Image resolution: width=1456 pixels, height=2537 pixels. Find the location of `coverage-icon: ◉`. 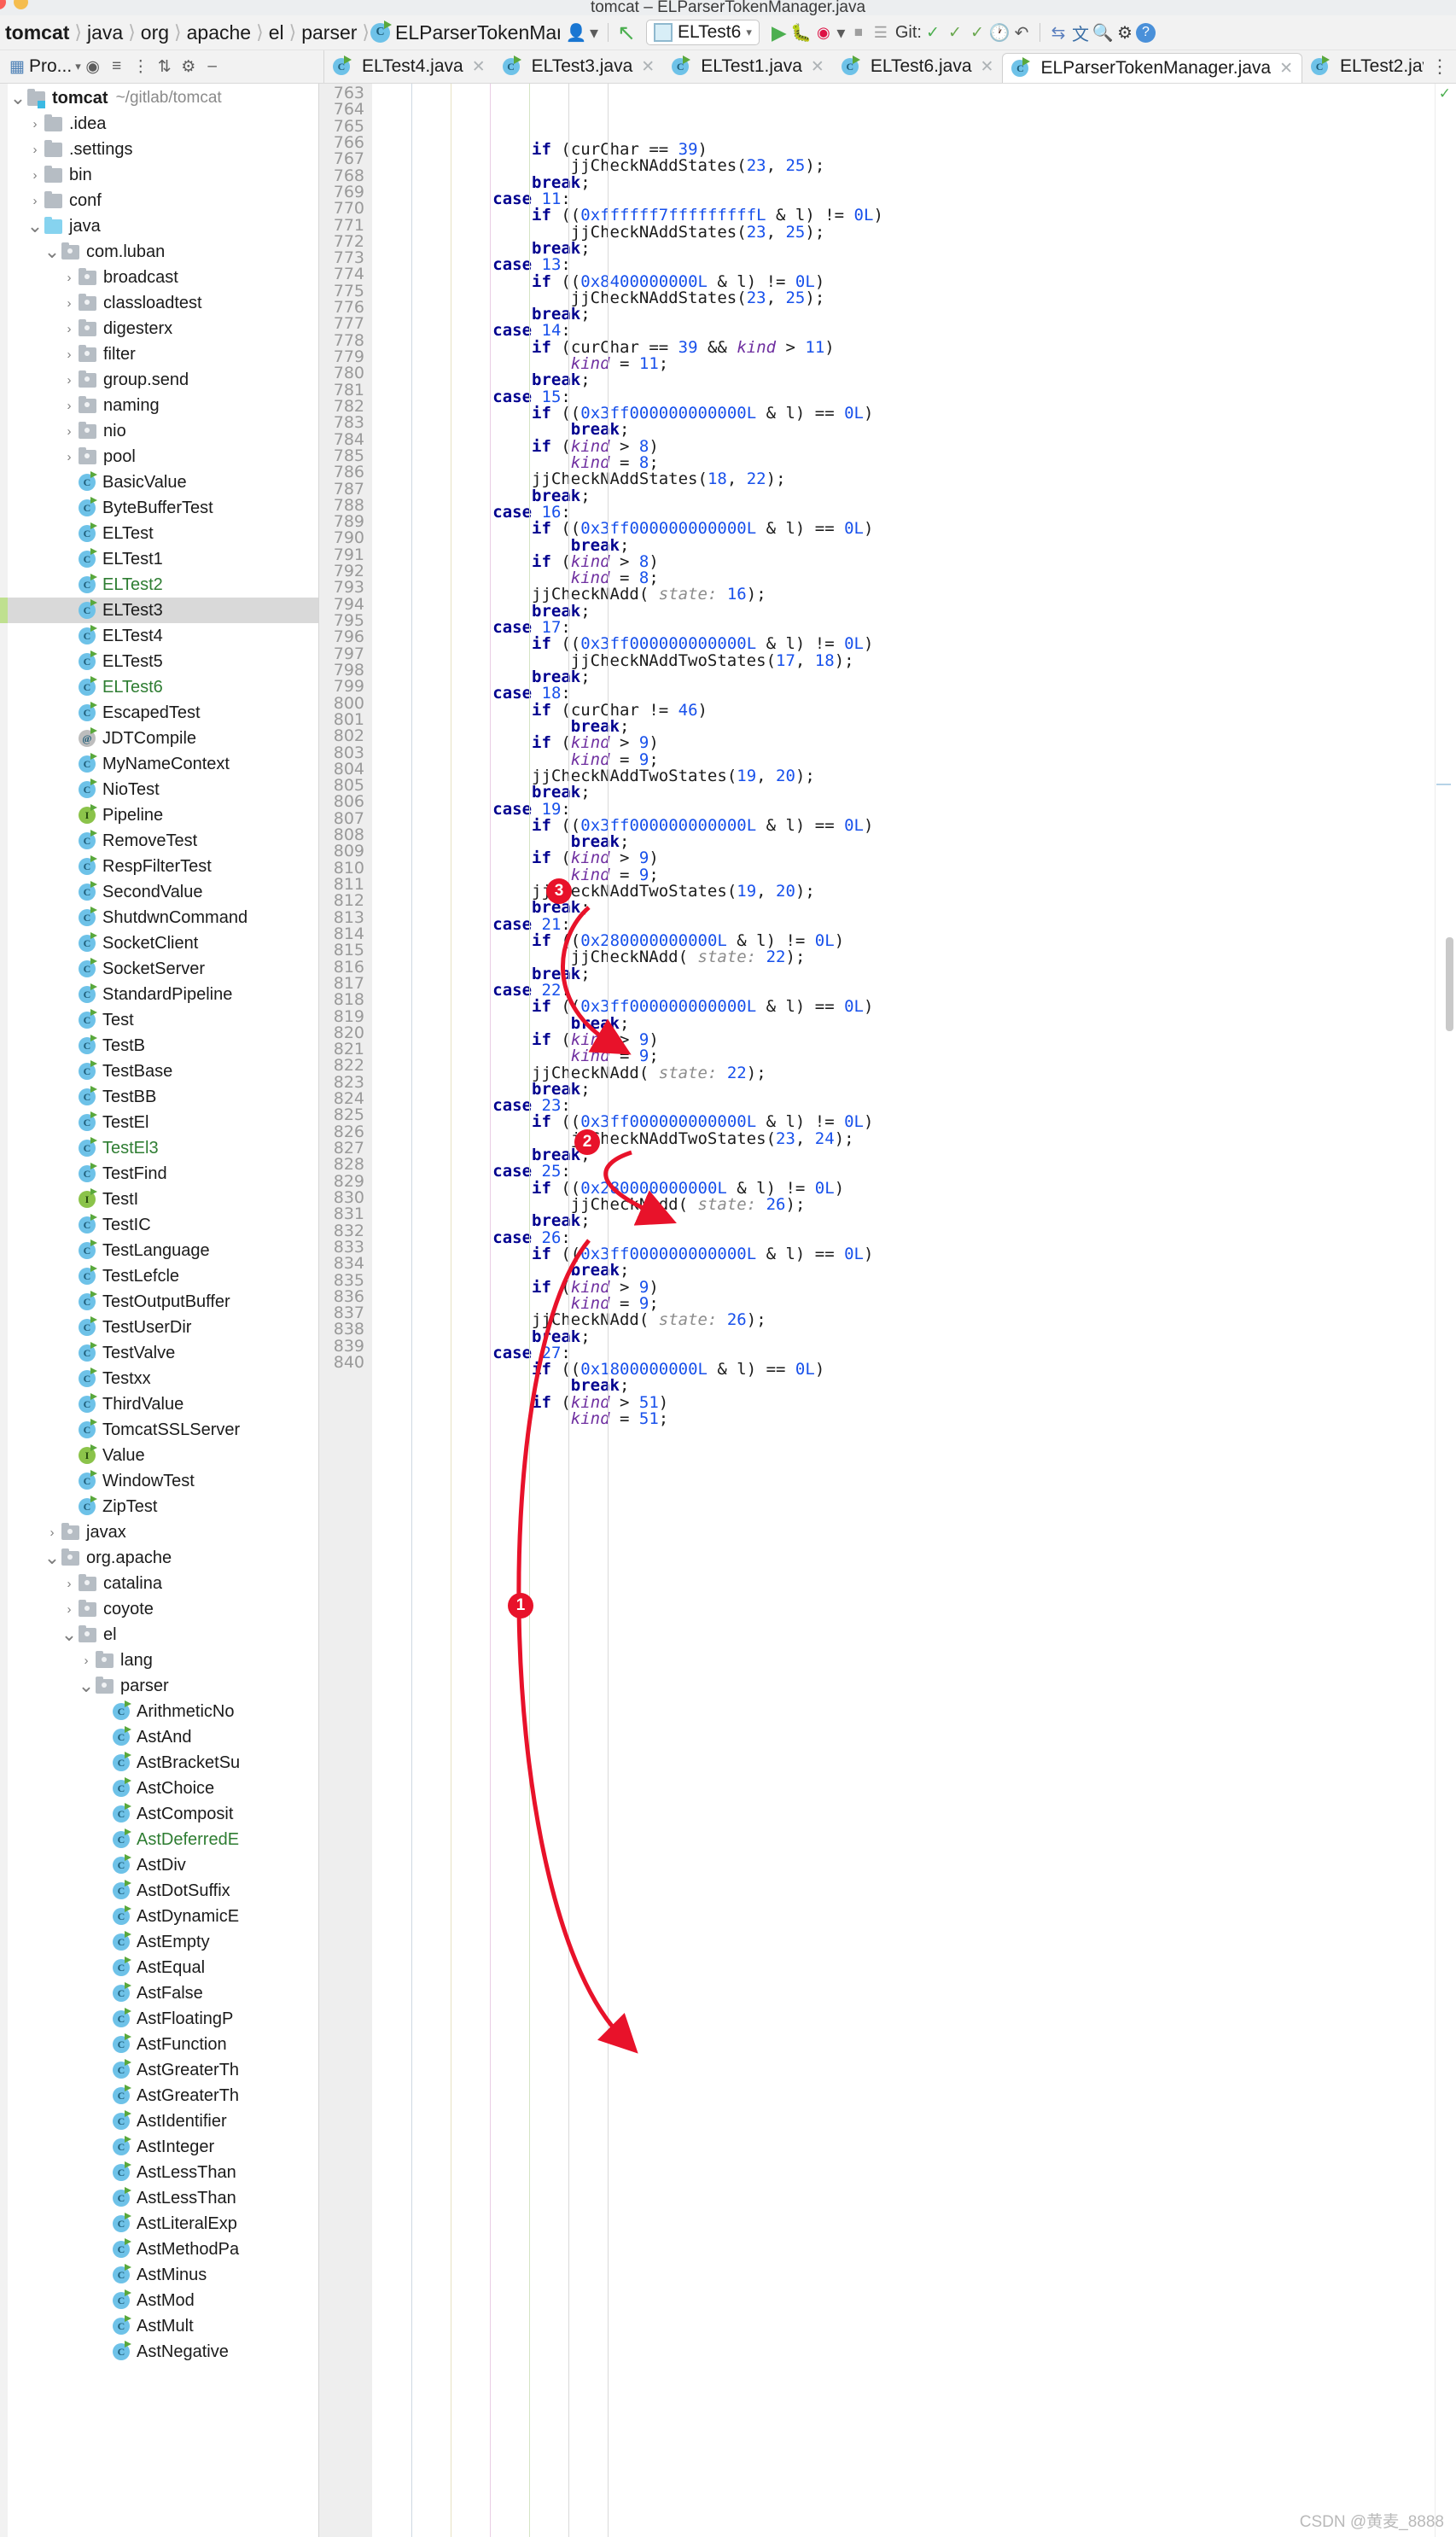

coverage-icon: ◉ is located at coordinates (823, 32).